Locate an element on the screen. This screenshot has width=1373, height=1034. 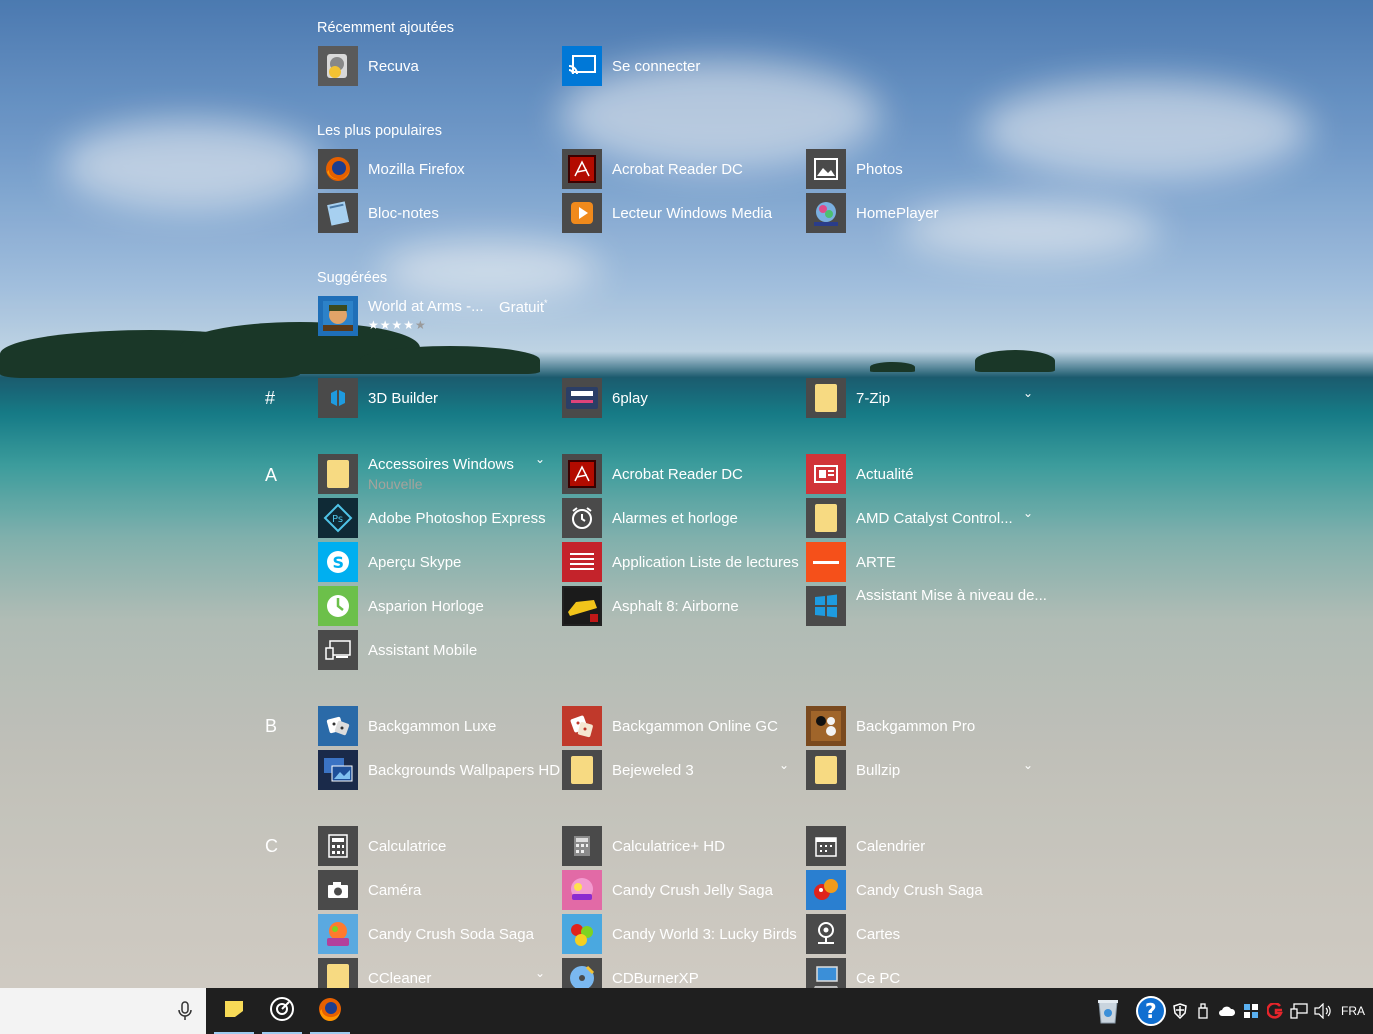
app-calculator: Calculatrice is located at coordinates (382, 846).